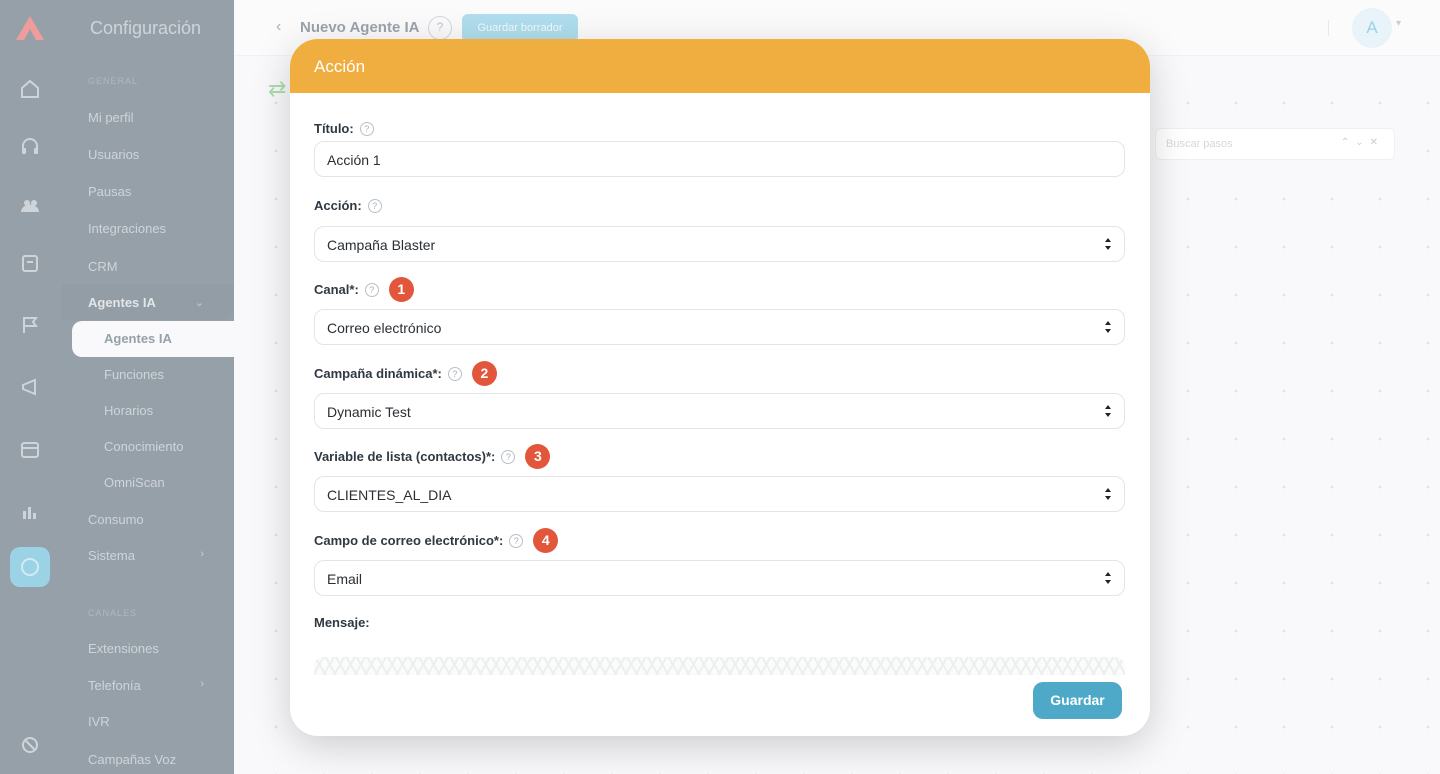  What do you see at coordinates (405, 456) in the screenshot?
I see `variable-label-text: Variable de lista (contactos)*:` at bounding box center [405, 456].